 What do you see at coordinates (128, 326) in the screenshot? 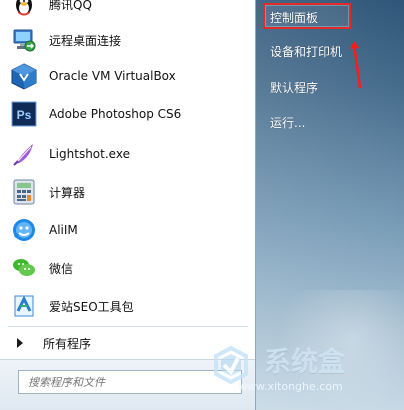
I see `program-list-separator` at bounding box center [128, 326].